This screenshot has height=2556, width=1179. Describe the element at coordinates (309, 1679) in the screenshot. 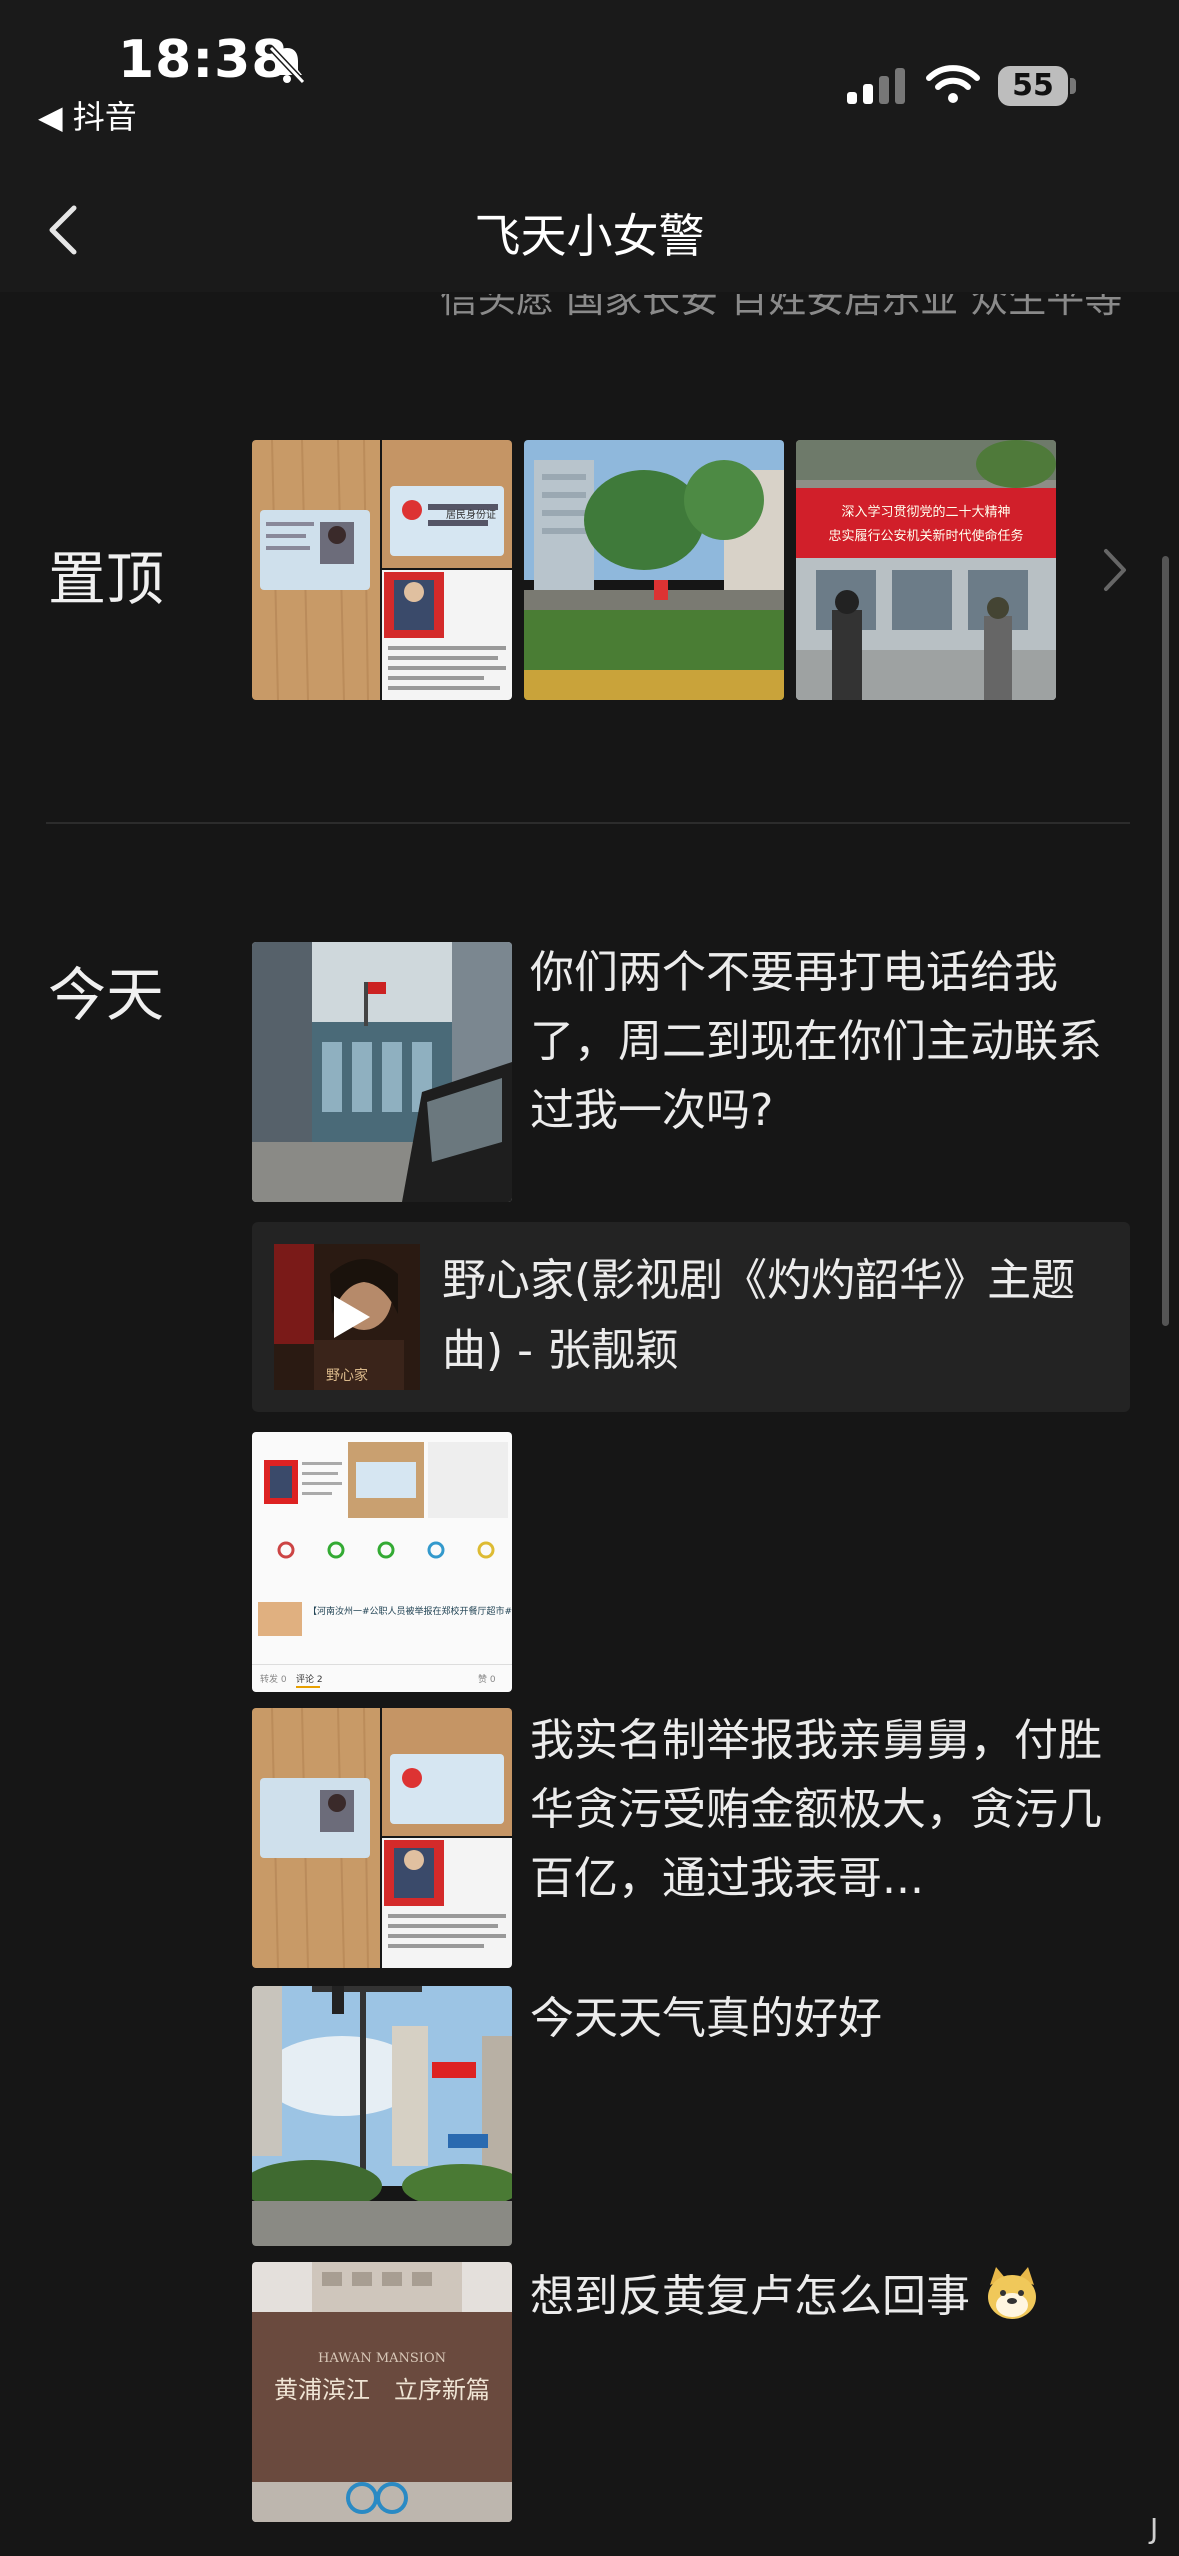

I see `news-comments: 评论 2` at that location.